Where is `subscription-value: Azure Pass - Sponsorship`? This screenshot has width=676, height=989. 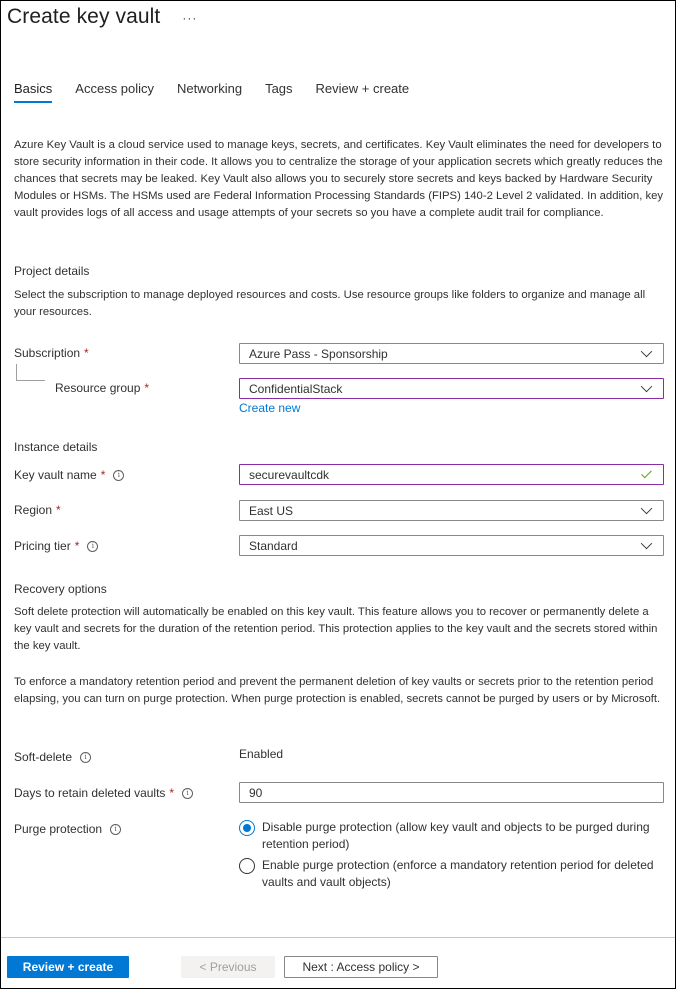
subscription-value: Azure Pass - Sponsorship is located at coordinates (318, 353).